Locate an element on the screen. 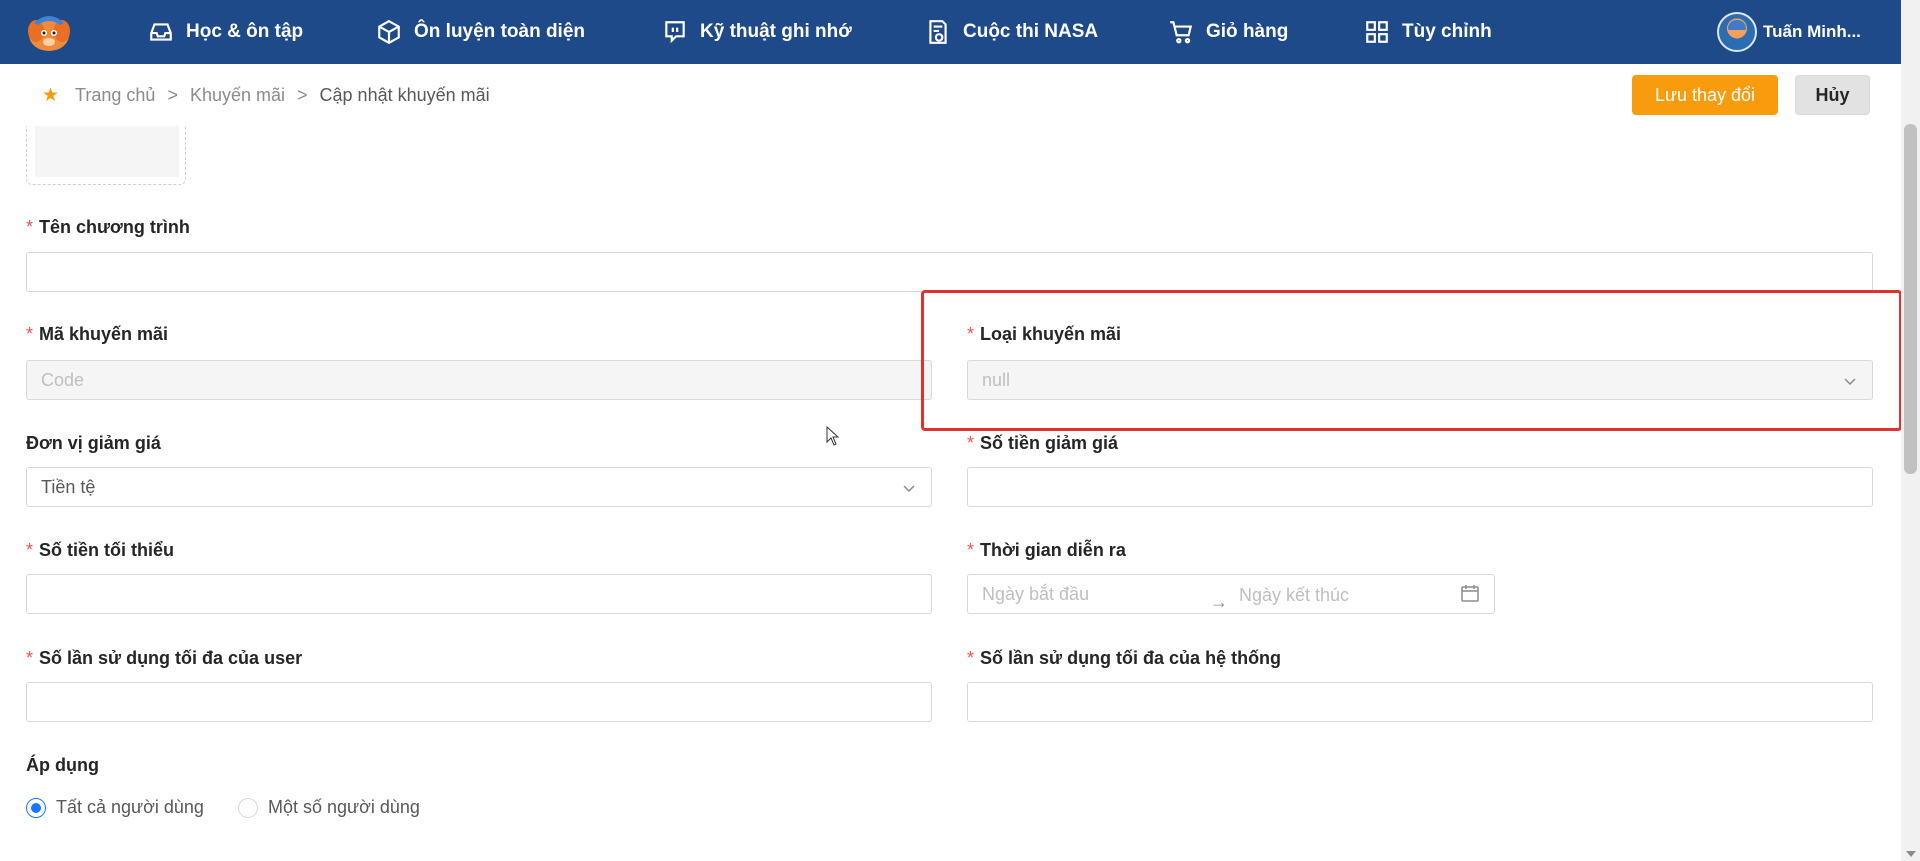 The image size is (1920, 861). program-name-label: * Tên chương trình is located at coordinates (108, 227).